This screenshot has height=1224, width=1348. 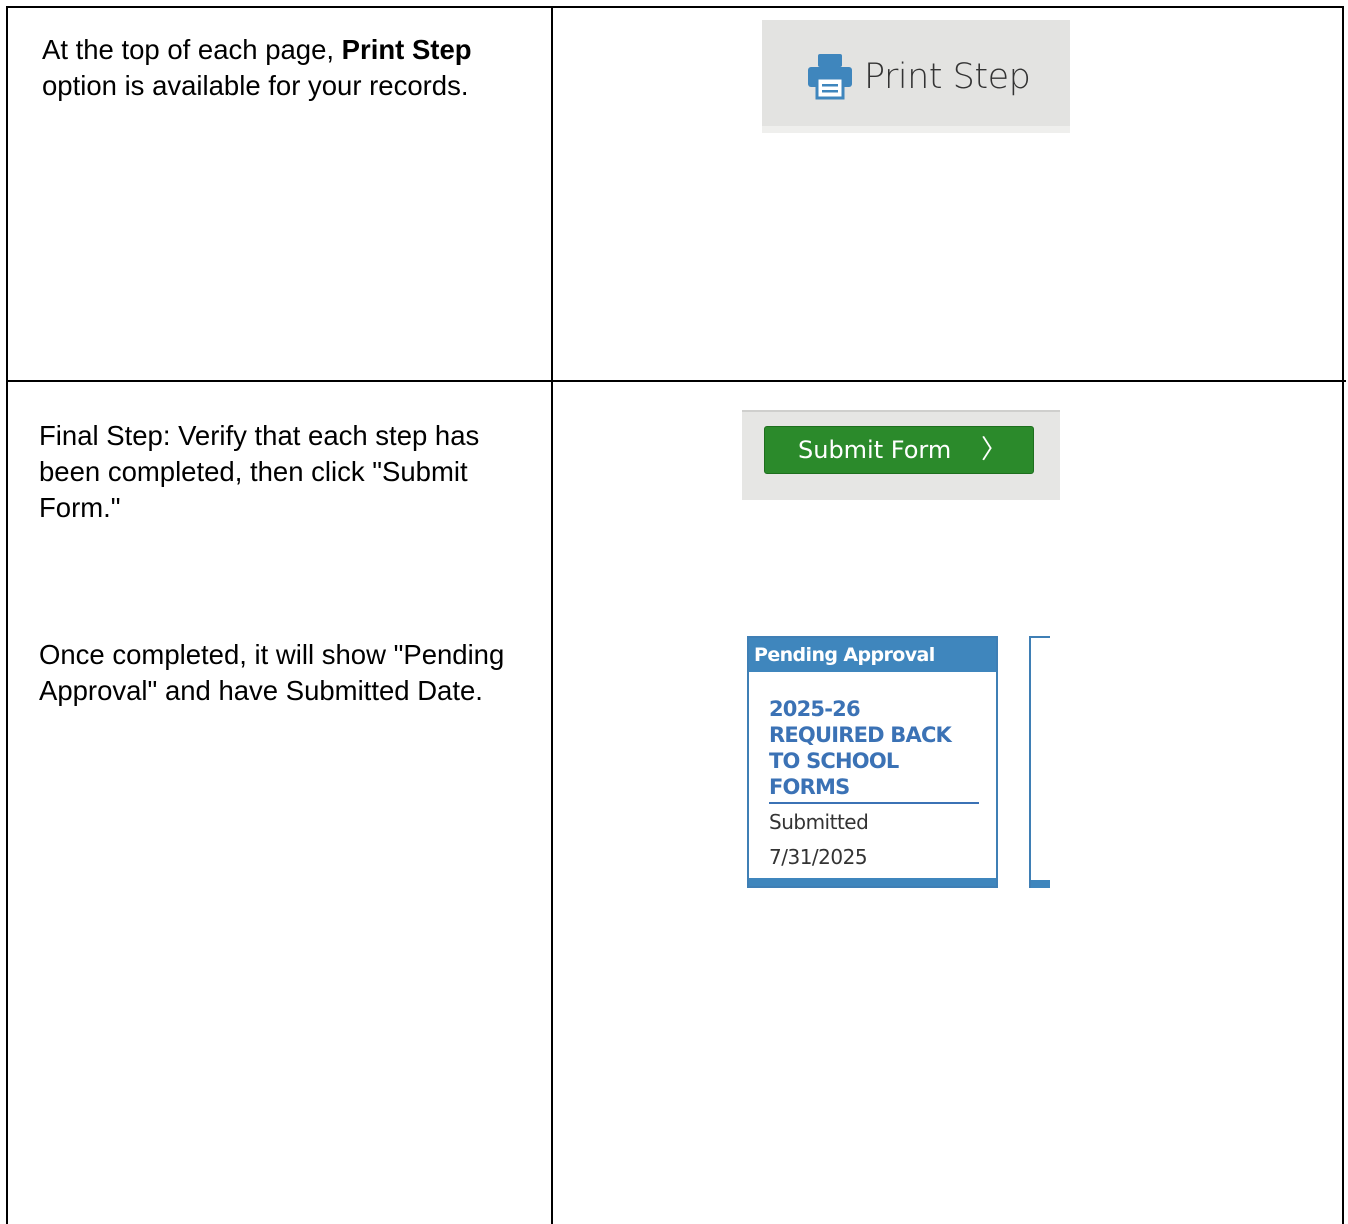 What do you see at coordinates (916, 129) in the screenshot?
I see `toolbar-shadow` at bounding box center [916, 129].